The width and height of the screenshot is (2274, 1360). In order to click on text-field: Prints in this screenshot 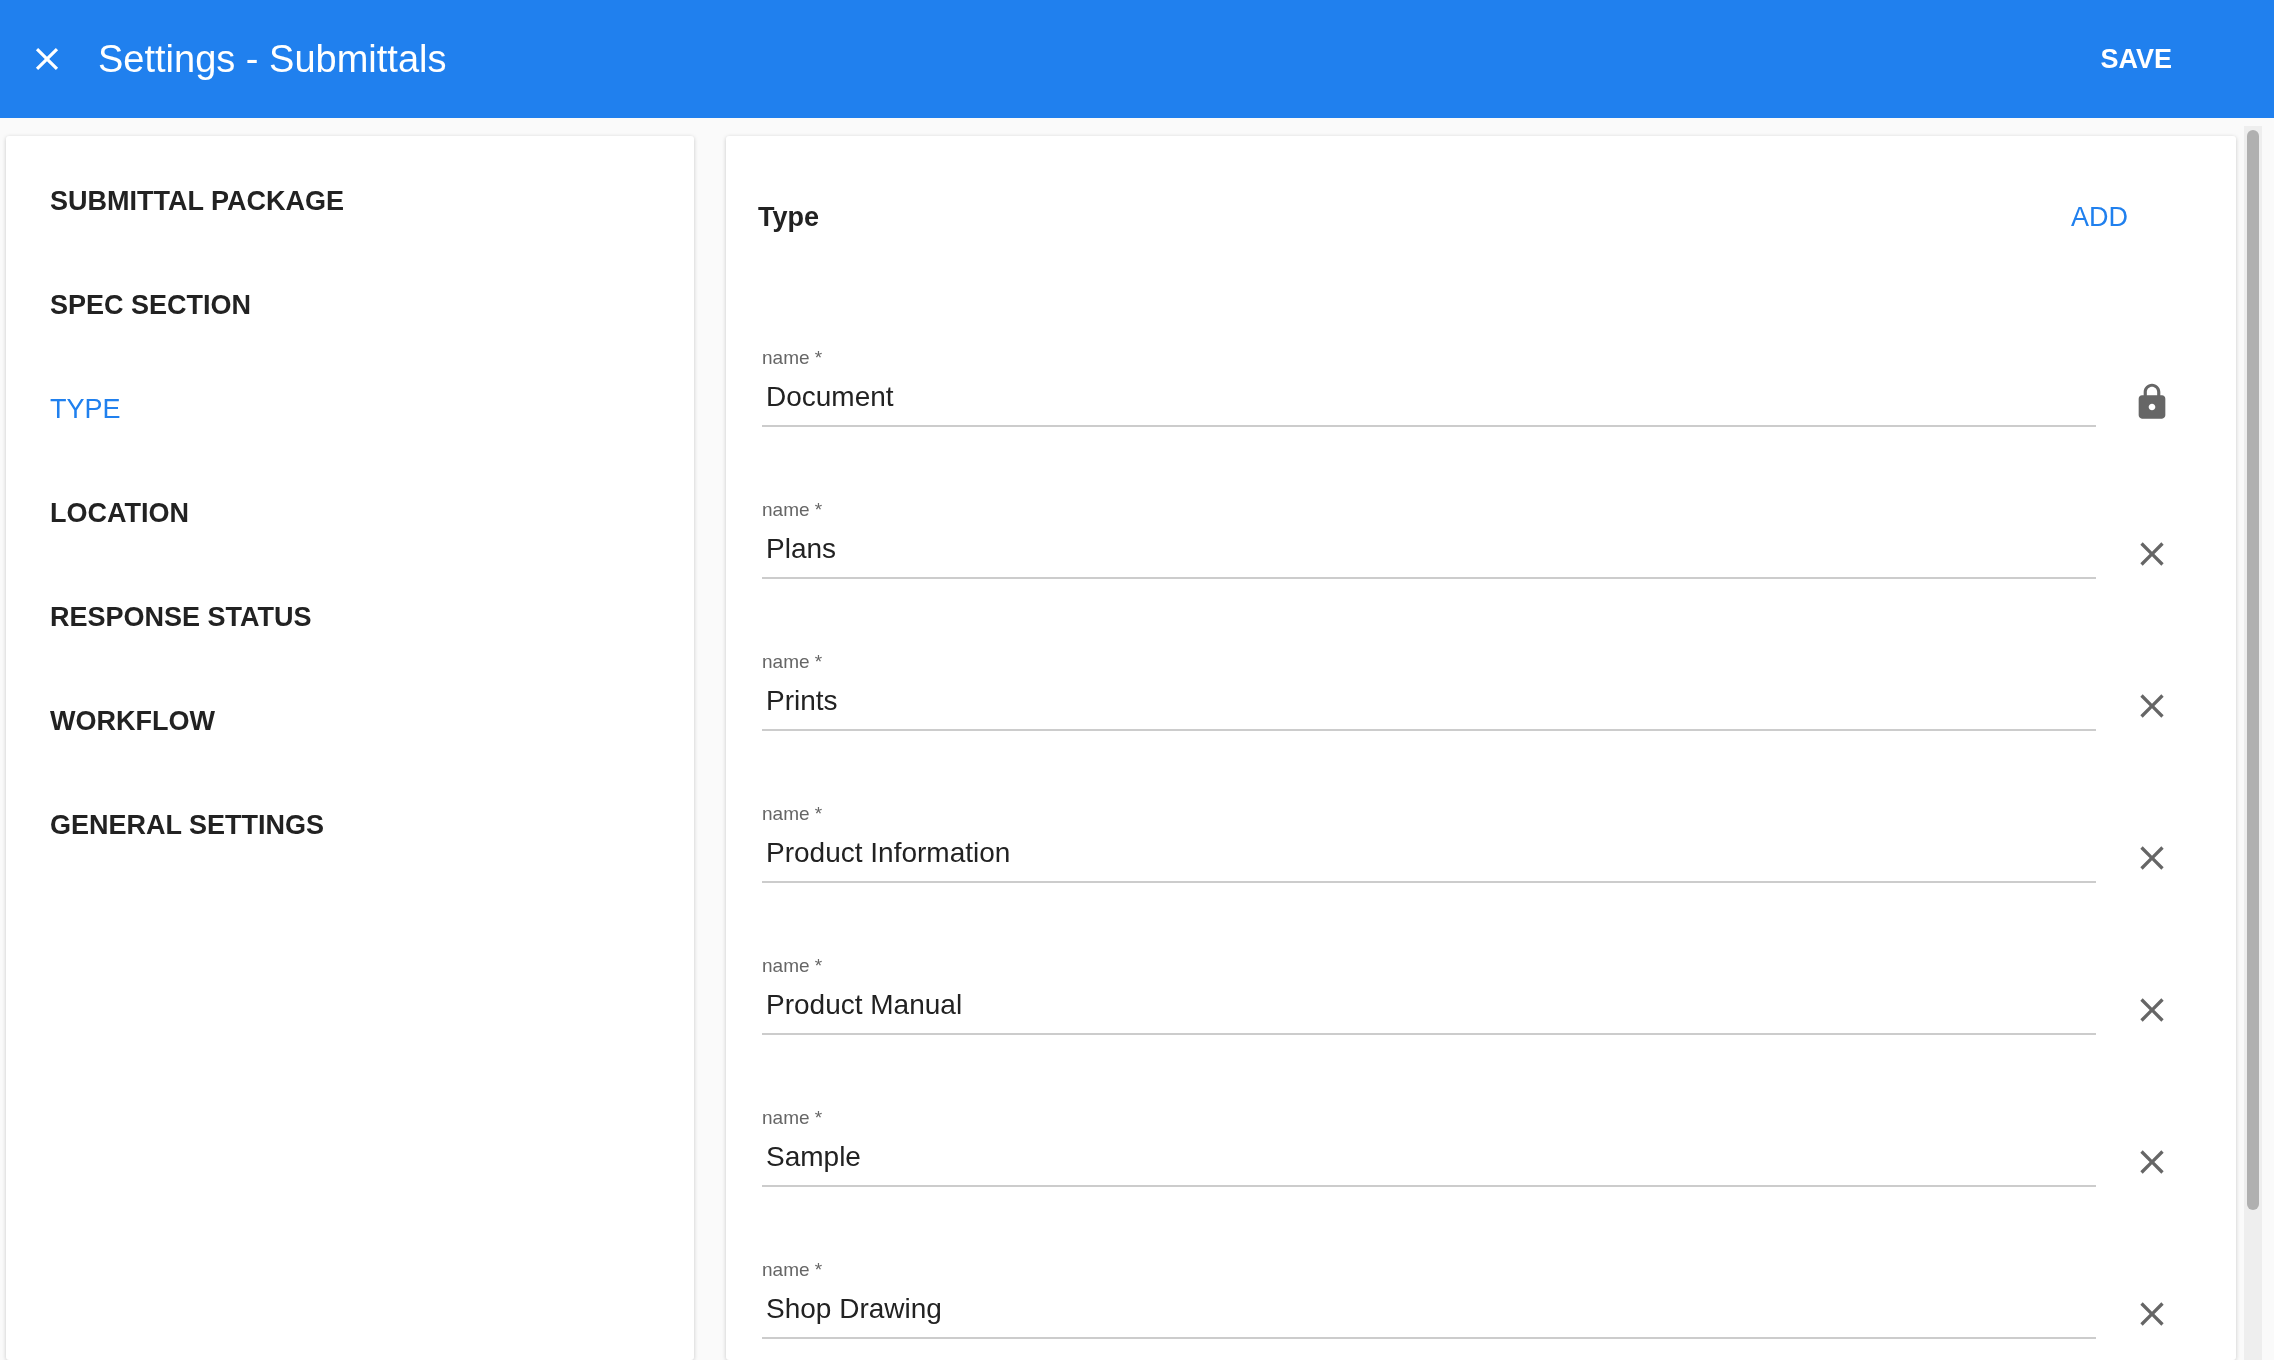, I will do `click(1429, 706)`.